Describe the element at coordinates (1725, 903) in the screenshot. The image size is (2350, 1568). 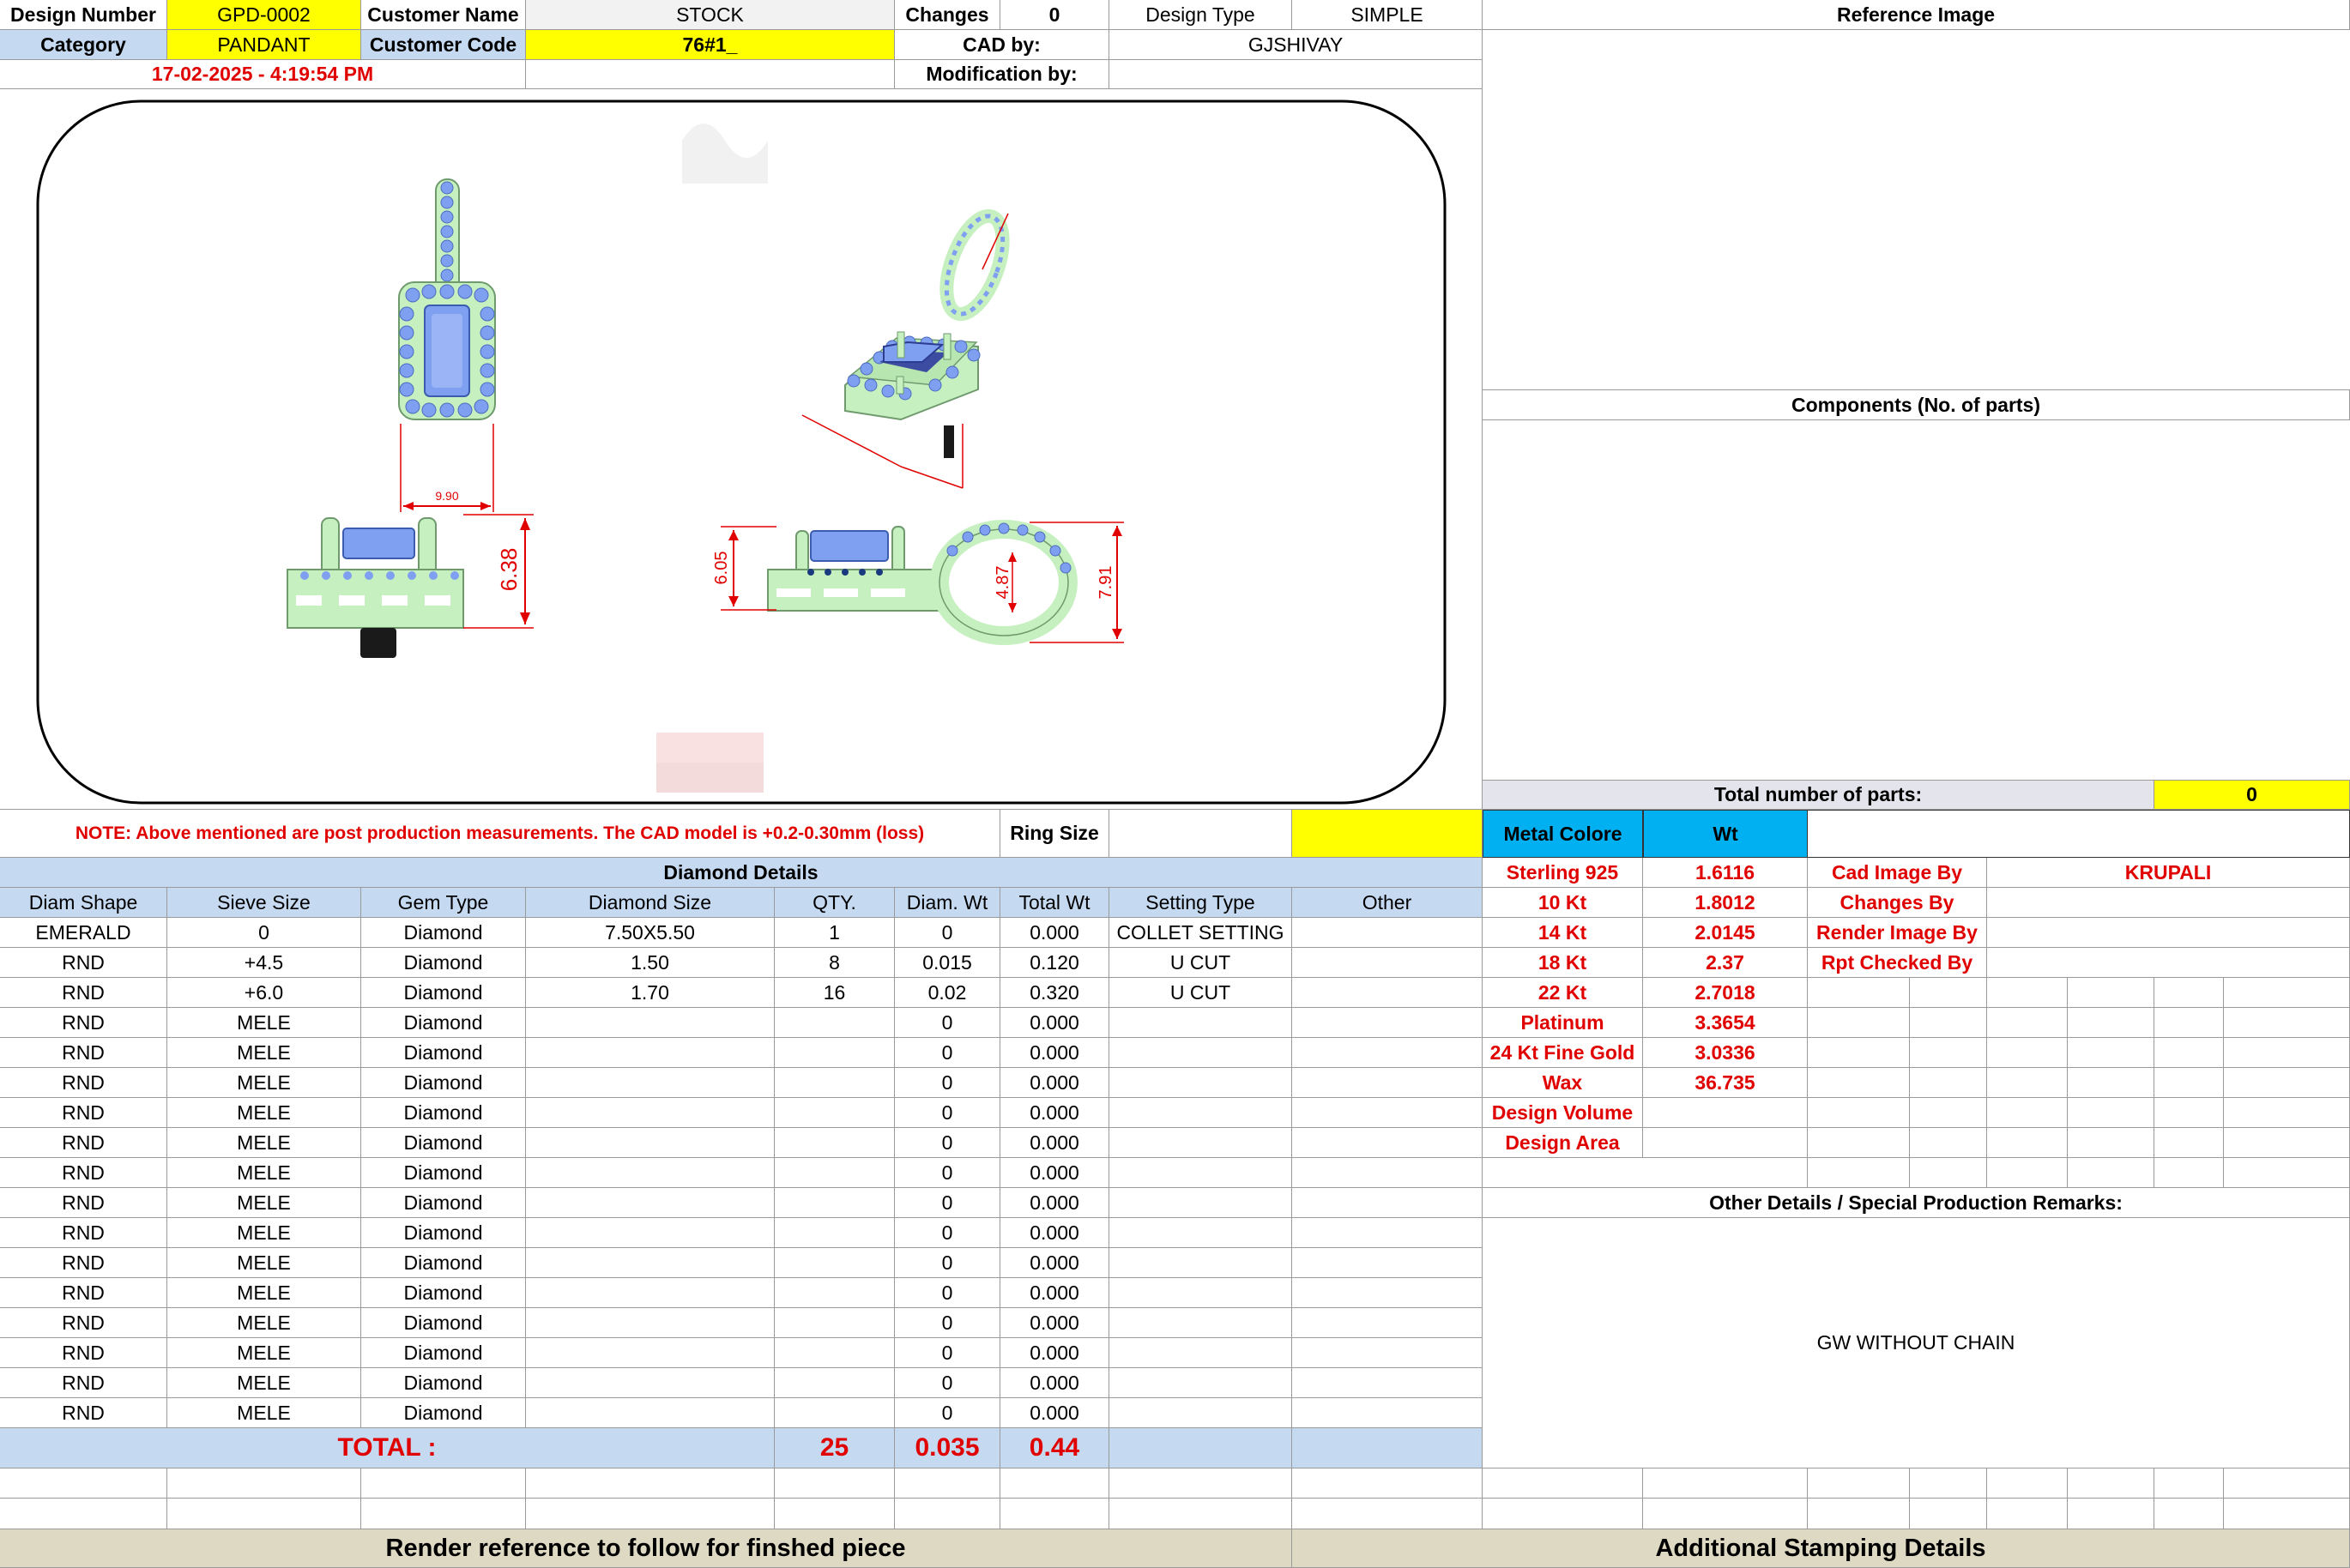
I see `metal-weight: 1.8012` at that location.